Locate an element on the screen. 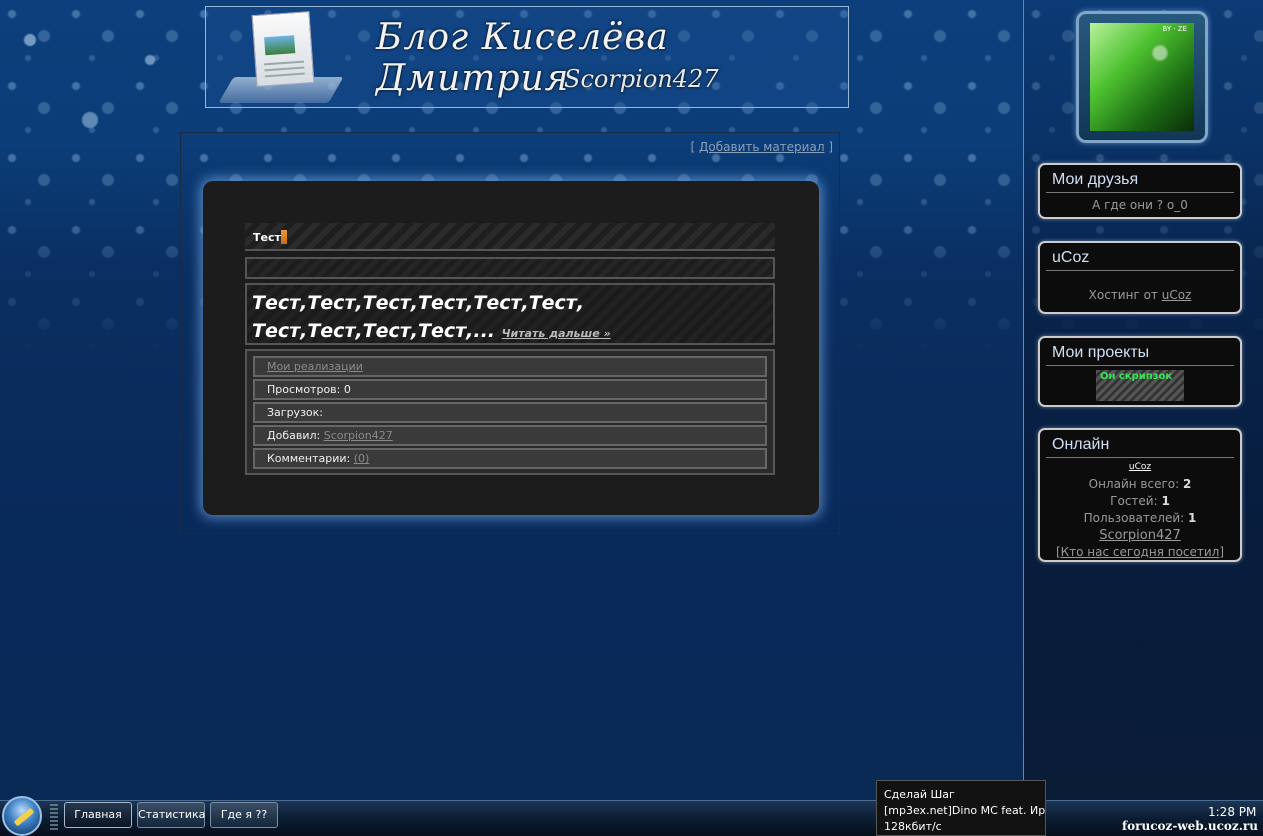 The width and height of the screenshot is (1263, 836). online-user-link: Scorpion427 is located at coordinates (1140, 535).